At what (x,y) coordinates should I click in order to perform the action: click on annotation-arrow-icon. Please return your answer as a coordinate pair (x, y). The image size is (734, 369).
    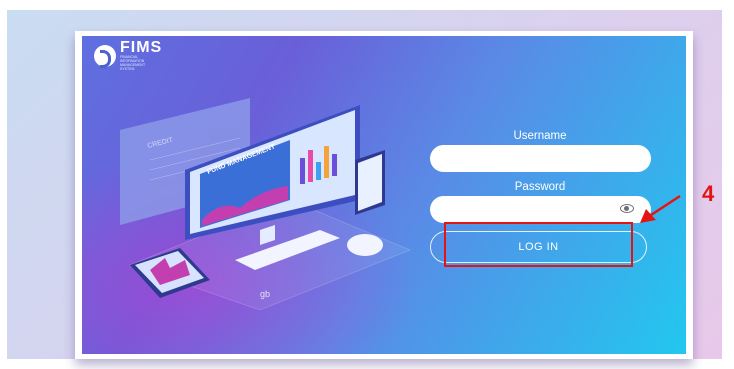
    Looking at the image, I should click on (660, 208).